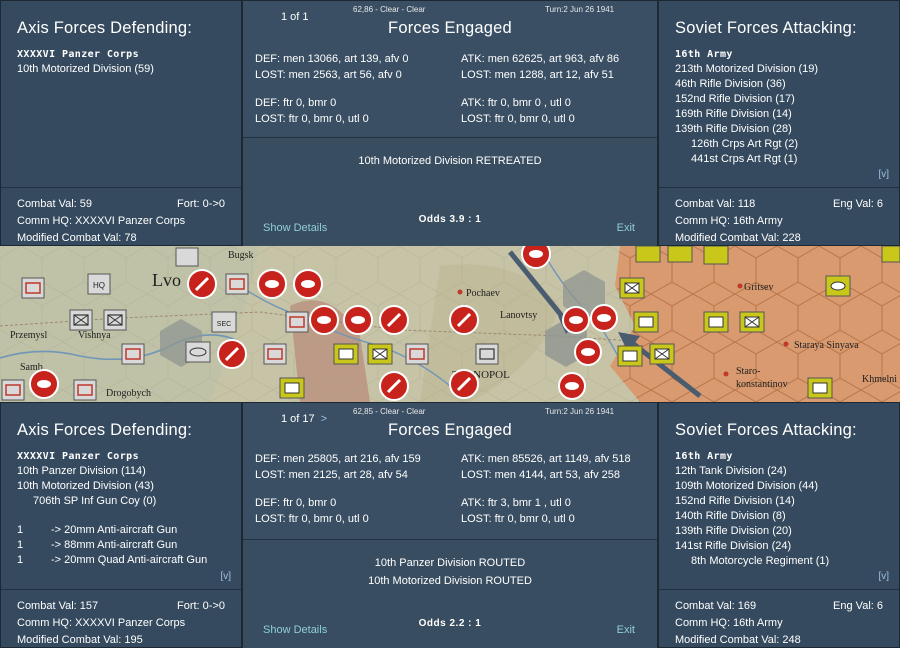 This screenshot has width=900, height=648. What do you see at coordinates (450, 28) in the screenshot?
I see `panel-title: Forces Engaged` at bounding box center [450, 28].